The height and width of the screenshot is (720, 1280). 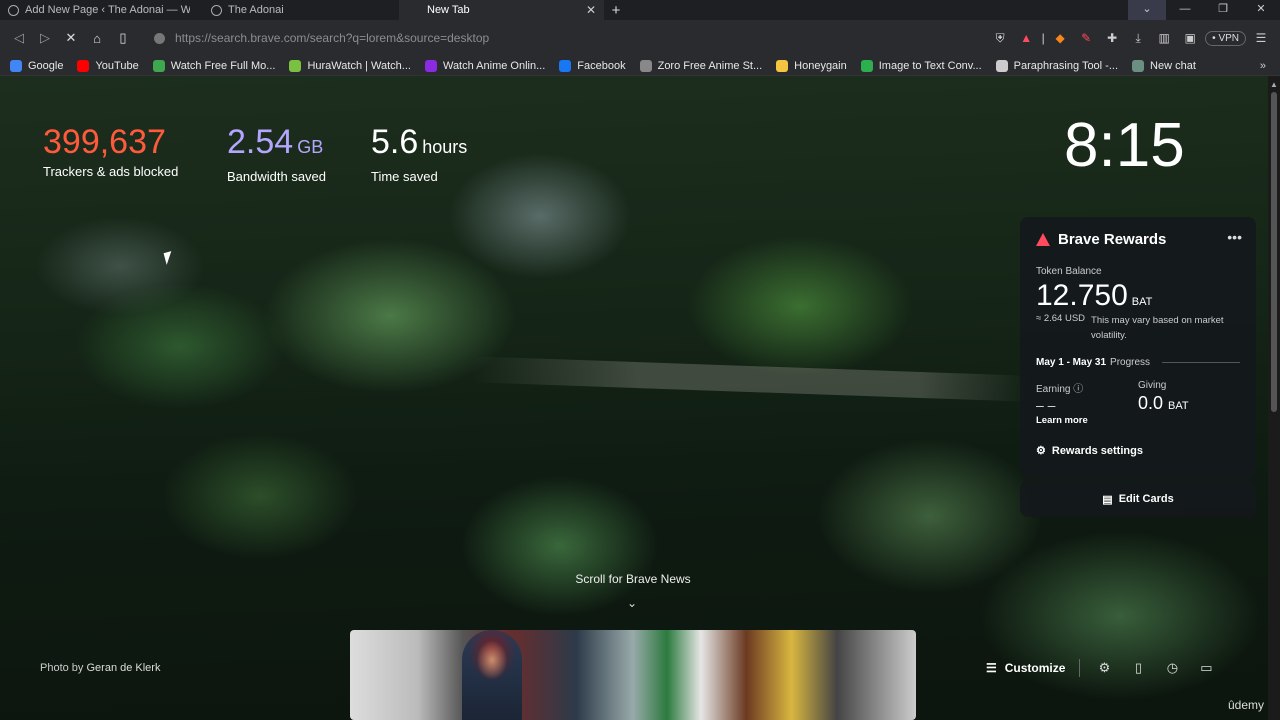 I want to click on brave-talk-icon: ▭, so click(x=1206, y=668).